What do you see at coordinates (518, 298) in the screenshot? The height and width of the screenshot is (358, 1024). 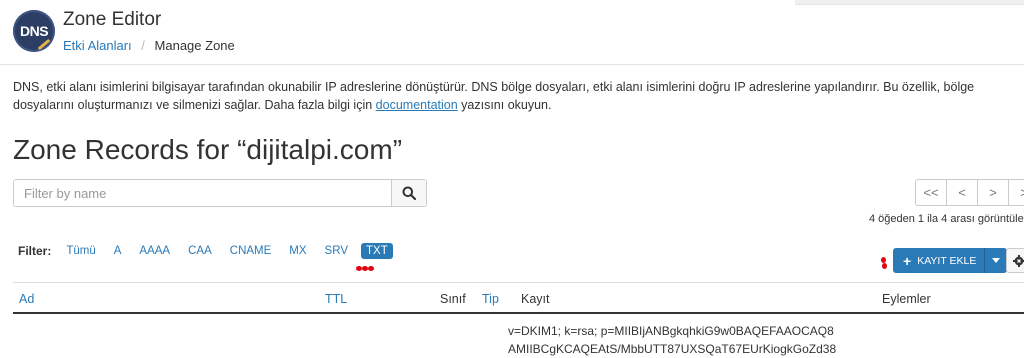 I see `records-table-header: Ad TTL Sınıf Tip Kayıt Eylemler` at bounding box center [518, 298].